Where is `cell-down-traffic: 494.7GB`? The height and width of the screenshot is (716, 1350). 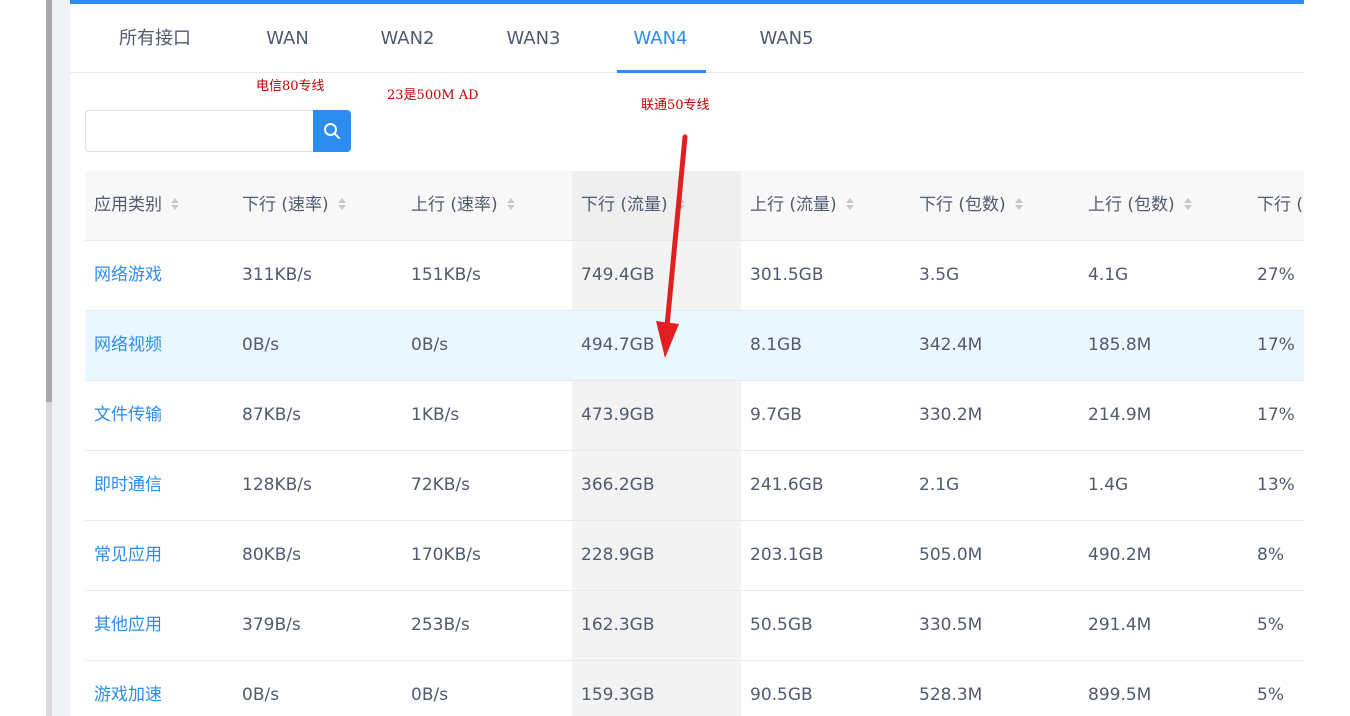 cell-down-traffic: 494.7GB is located at coordinates (618, 345).